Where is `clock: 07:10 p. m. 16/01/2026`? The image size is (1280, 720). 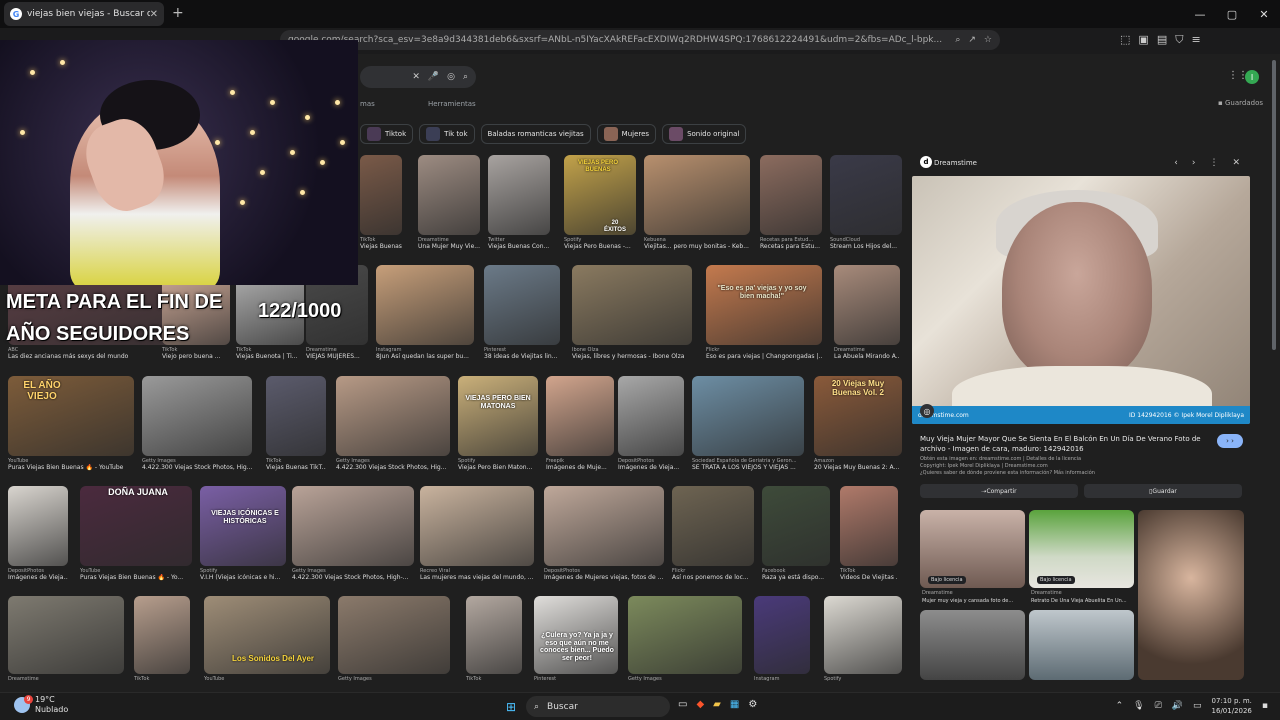 clock: 07:10 p. m. 16/01/2026 is located at coordinates (1232, 706).